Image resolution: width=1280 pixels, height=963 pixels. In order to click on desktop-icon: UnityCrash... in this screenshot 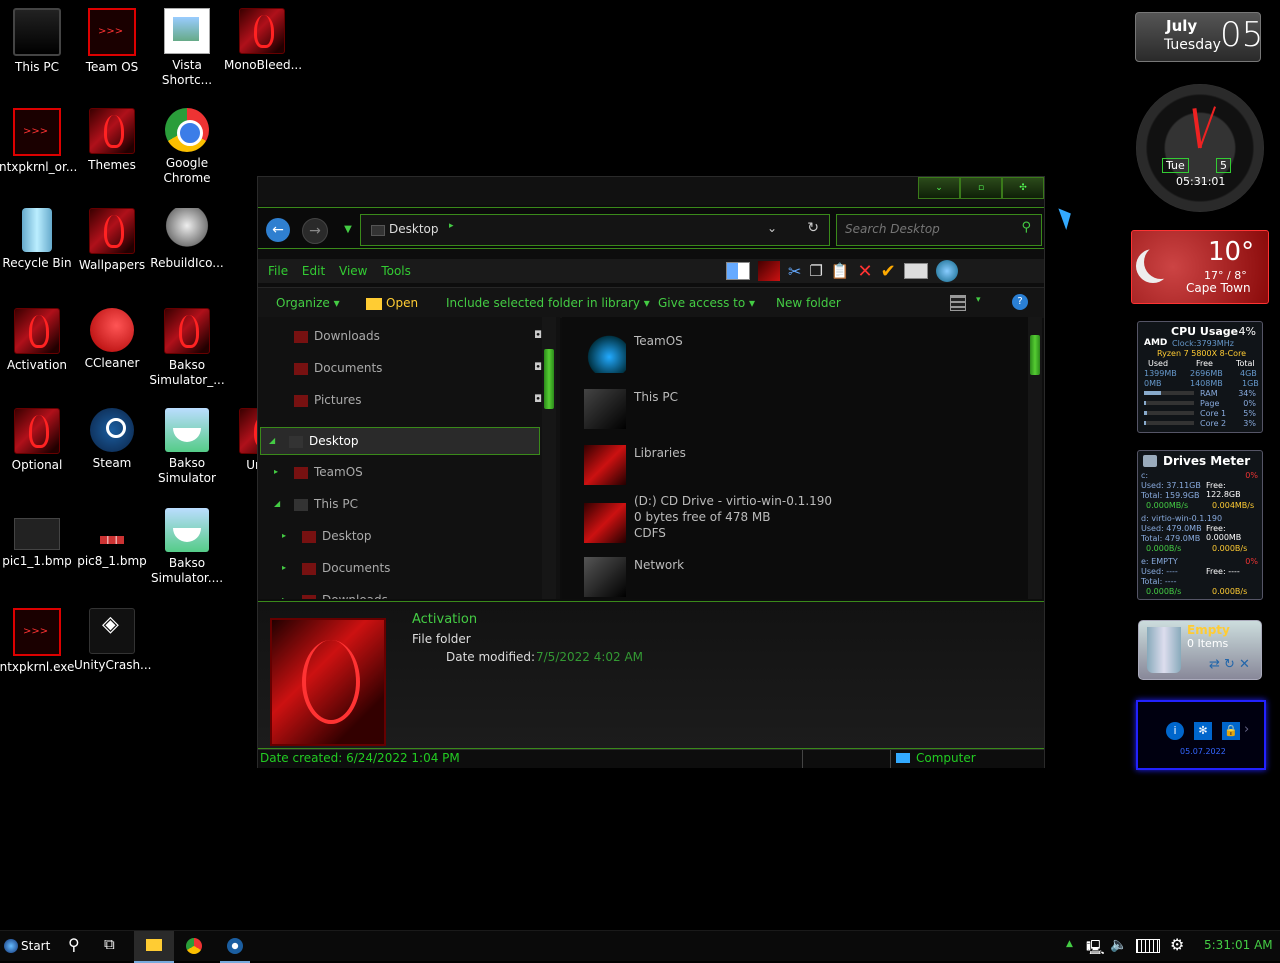, I will do `click(113, 640)`.